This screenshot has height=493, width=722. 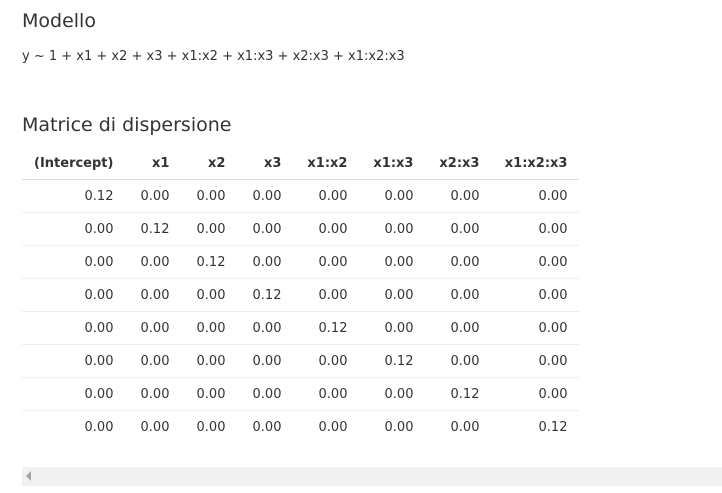 What do you see at coordinates (59, 21) in the screenshot?
I see `model-section-title: Modello` at bounding box center [59, 21].